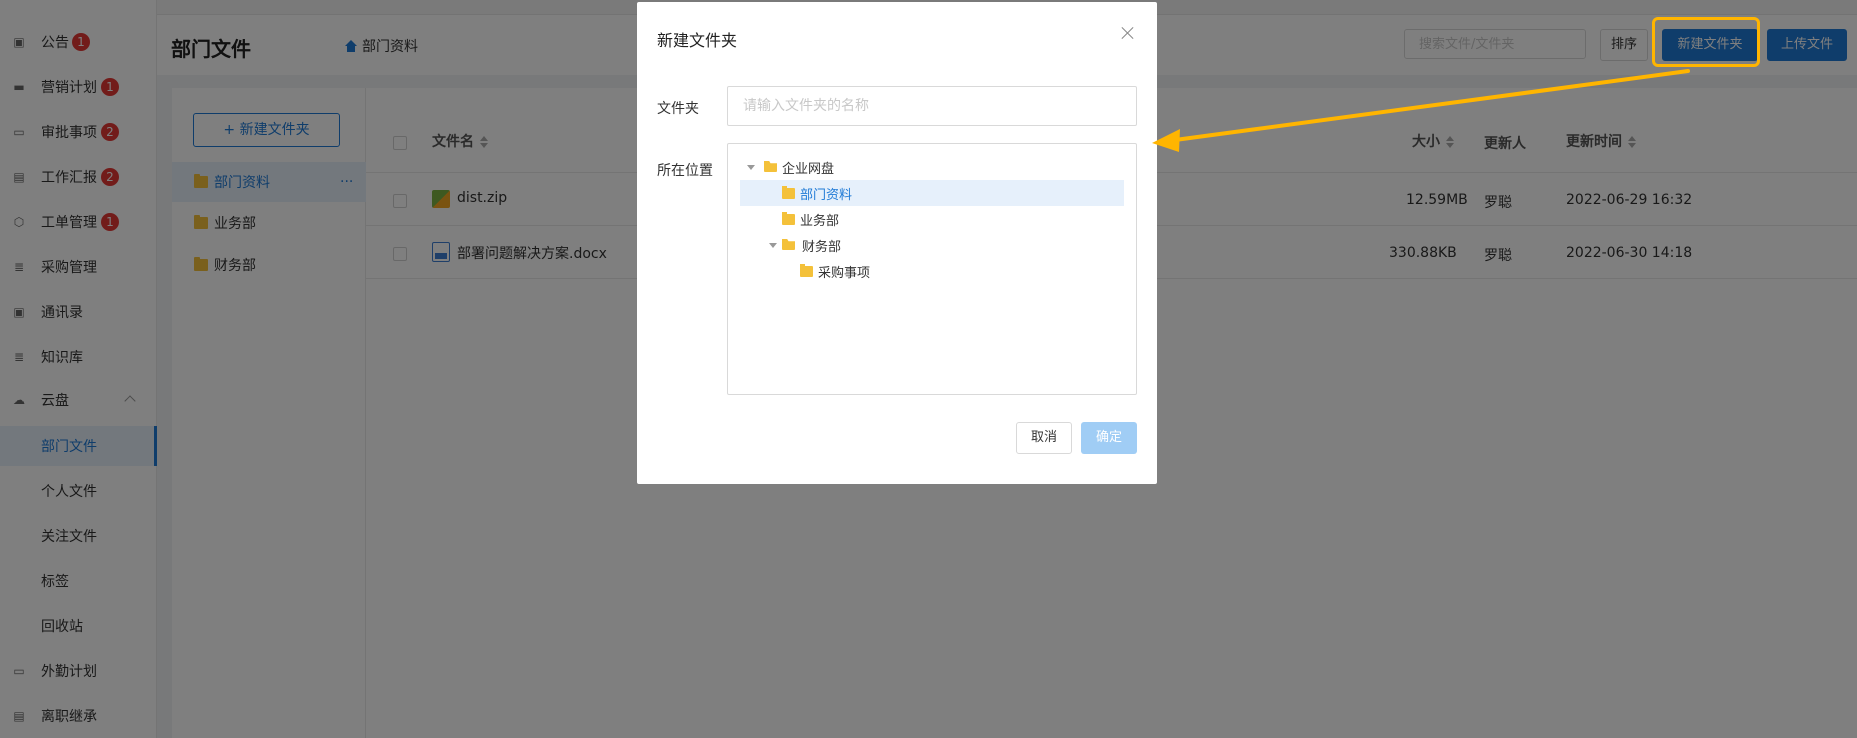 The width and height of the screenshot is (1857, 738). I want to click on tree-label: 业务部, so click(820, 221).